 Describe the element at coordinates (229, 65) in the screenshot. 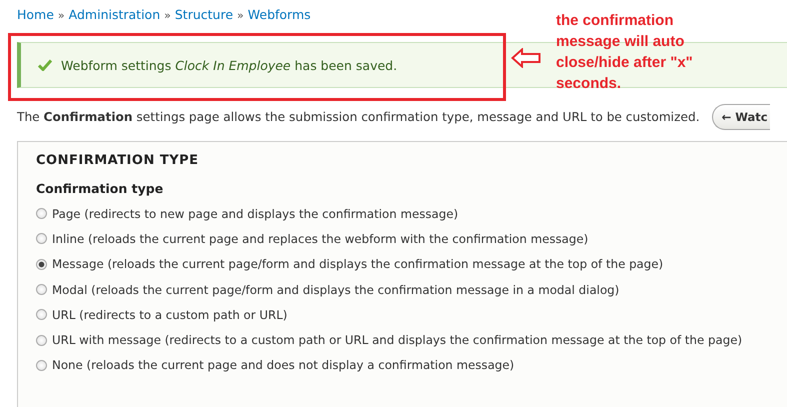

I see `message-text: Webform settings Clock In Employee has been saved.` at that location.